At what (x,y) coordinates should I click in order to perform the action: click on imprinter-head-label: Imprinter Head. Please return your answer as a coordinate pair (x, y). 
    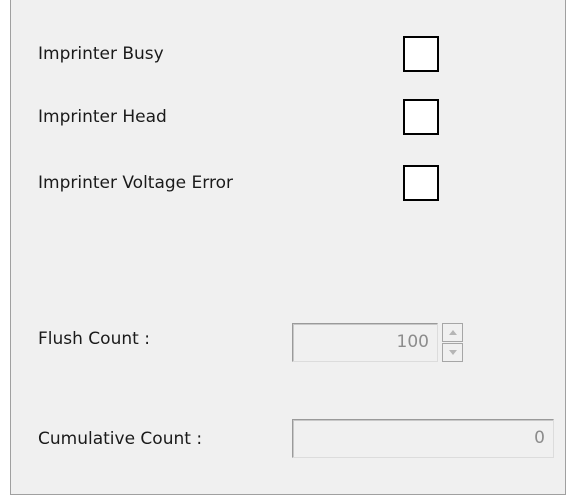
    Looking at the image, I should click on (102, 117).